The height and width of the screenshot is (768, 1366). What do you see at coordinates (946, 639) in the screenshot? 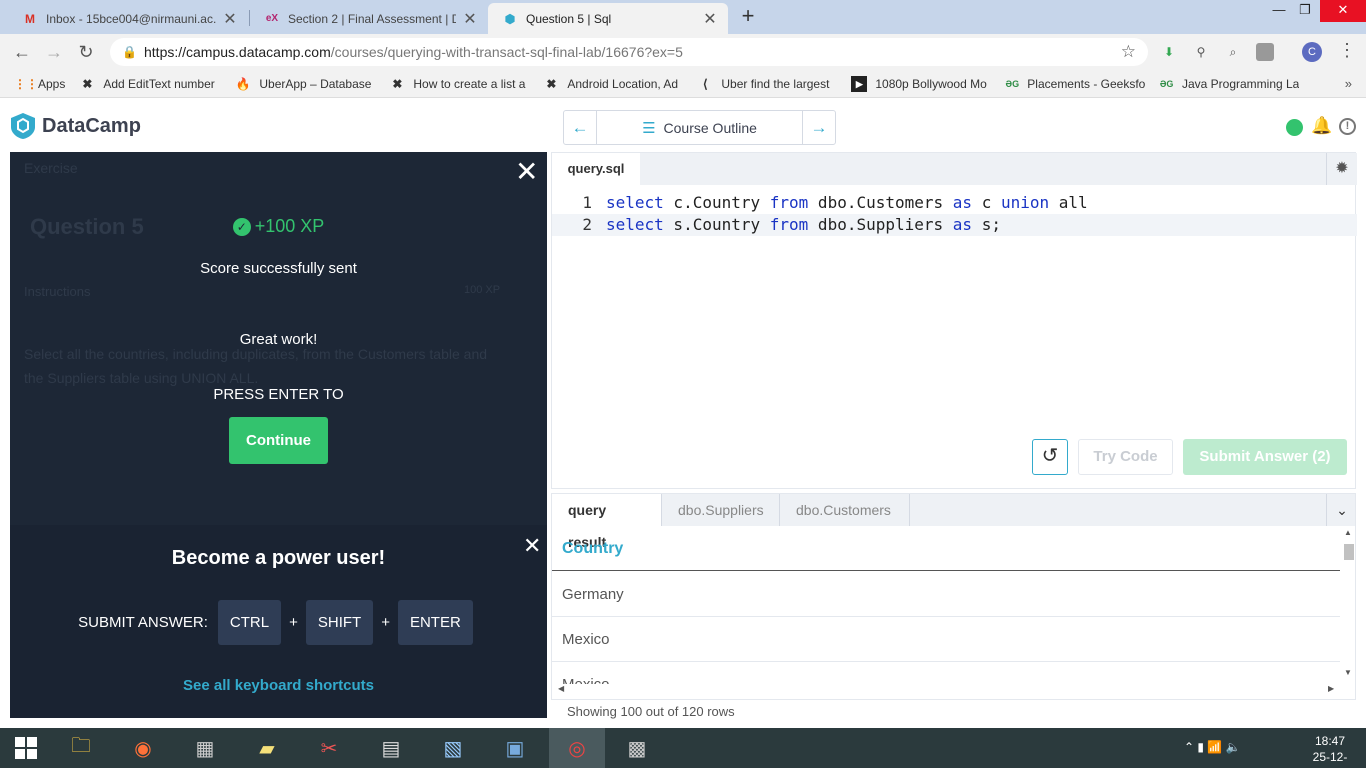
I see `table-row: Mexico` at bounding box center [946, 639].